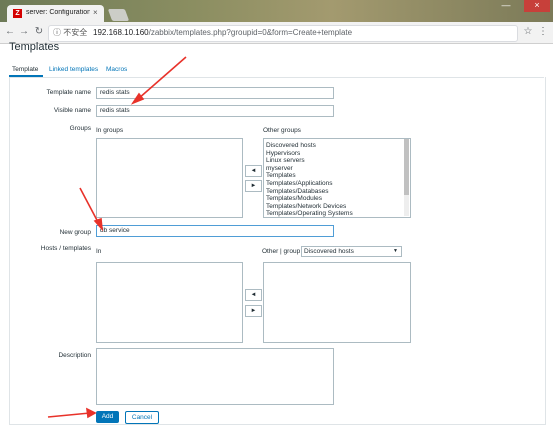  What do you see at coordinates (69, 415) in the screenshot?
I see `annotation-arrow-add` at bounding box center [69, 415].